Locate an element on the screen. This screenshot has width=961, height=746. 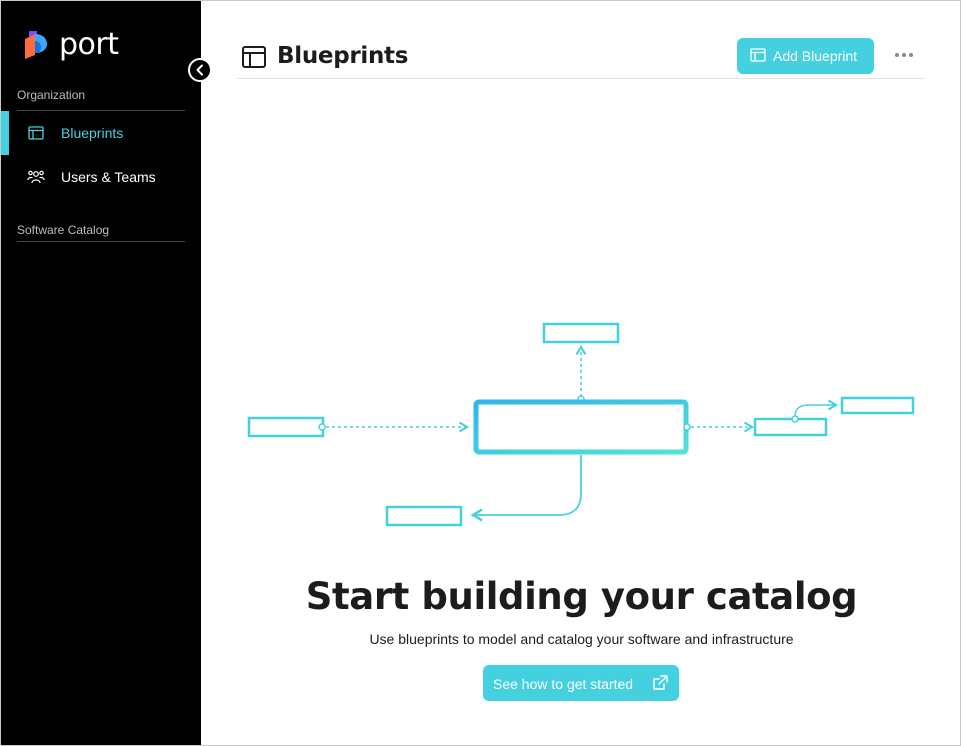
users-teams-icon is located at coordinates (36, 177).